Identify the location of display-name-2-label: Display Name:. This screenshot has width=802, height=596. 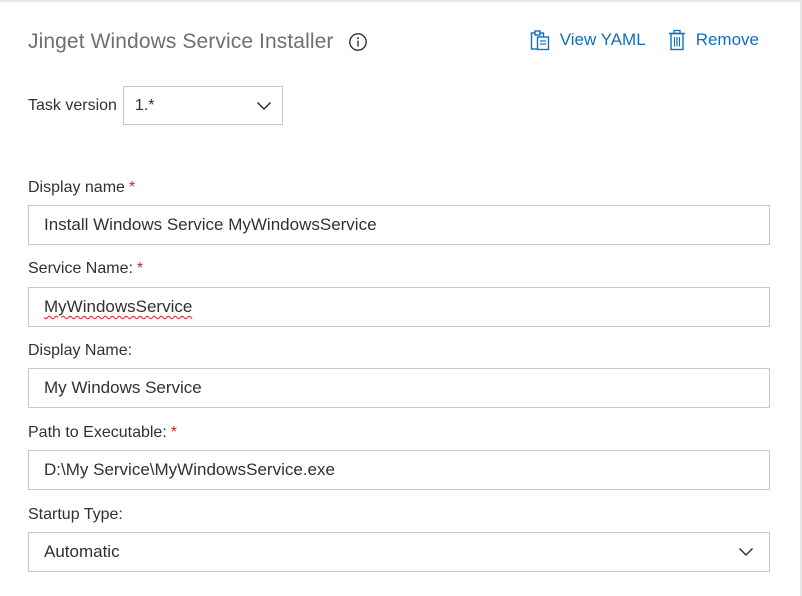
(80, 350).